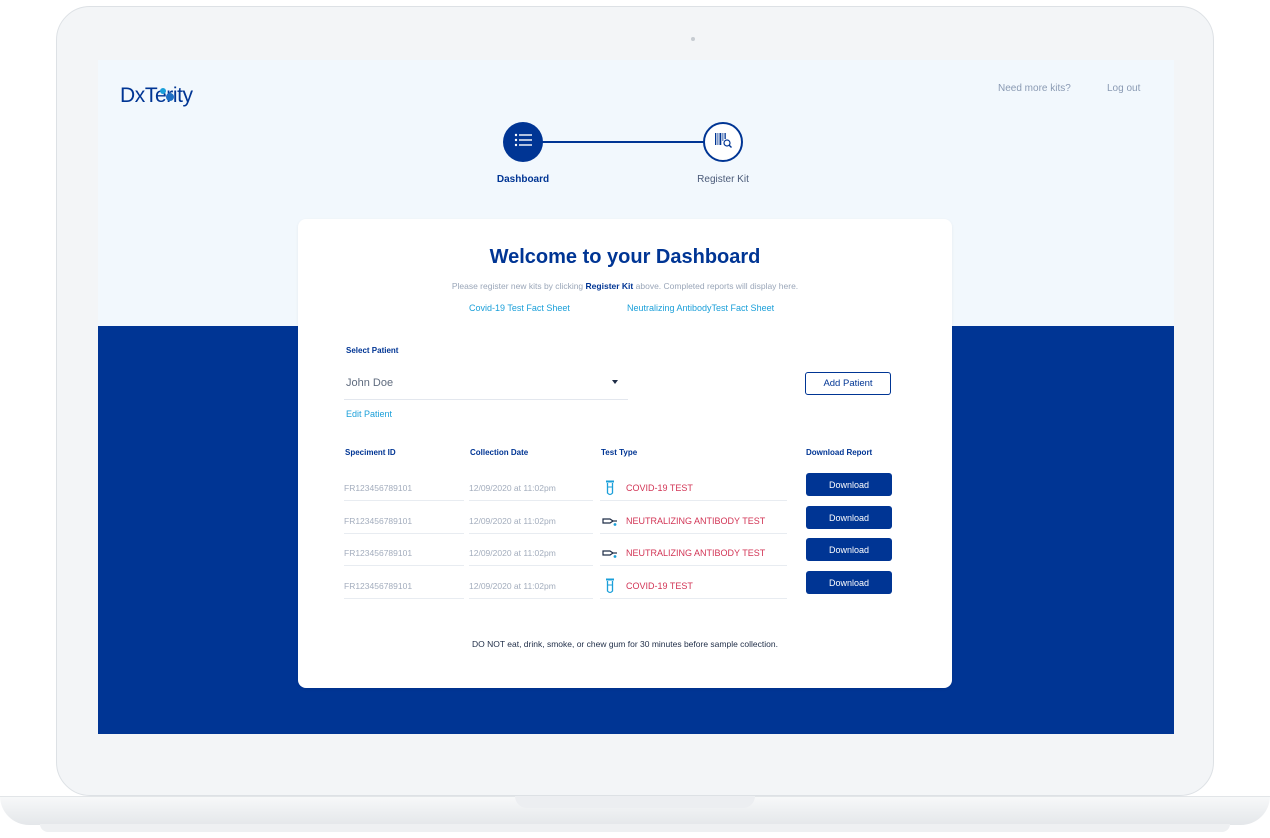  What do you see at coordinates (615, 382) in the screenshot?
I see `chevron-down-icon` at bounding box center [615, 382].